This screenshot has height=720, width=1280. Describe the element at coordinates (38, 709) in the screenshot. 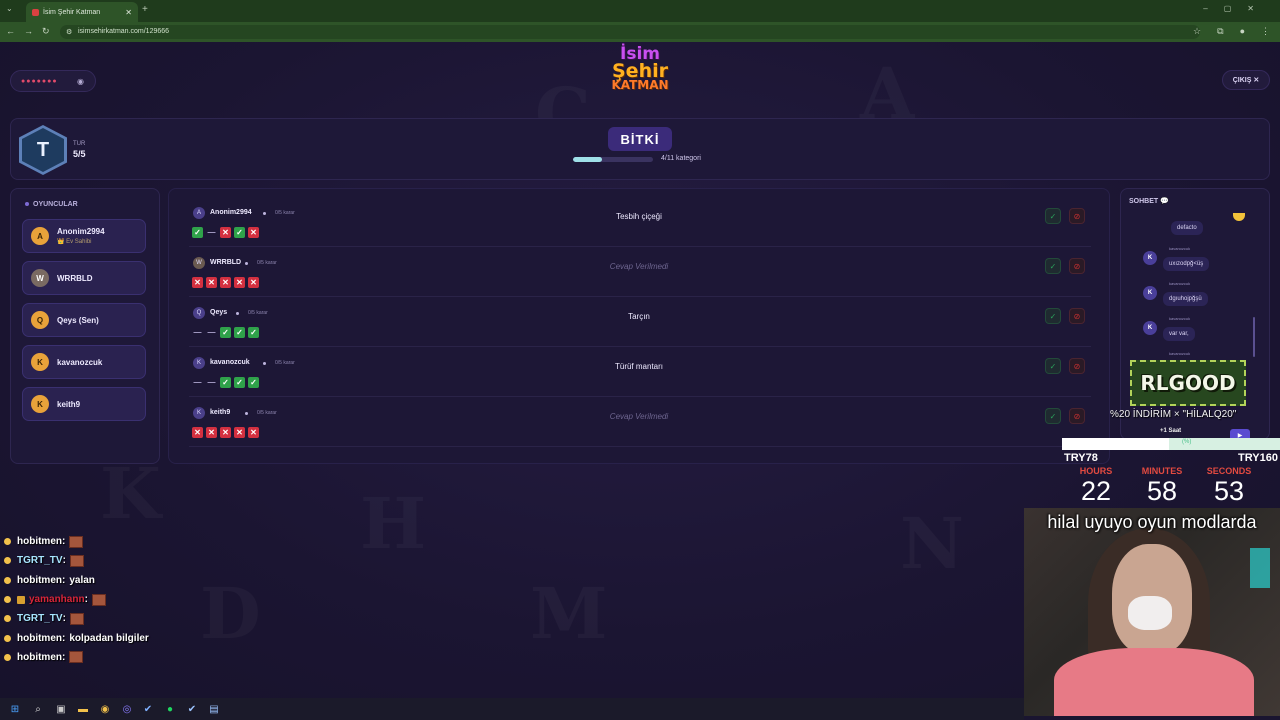

I see `search-icon: ⌕` at that location.